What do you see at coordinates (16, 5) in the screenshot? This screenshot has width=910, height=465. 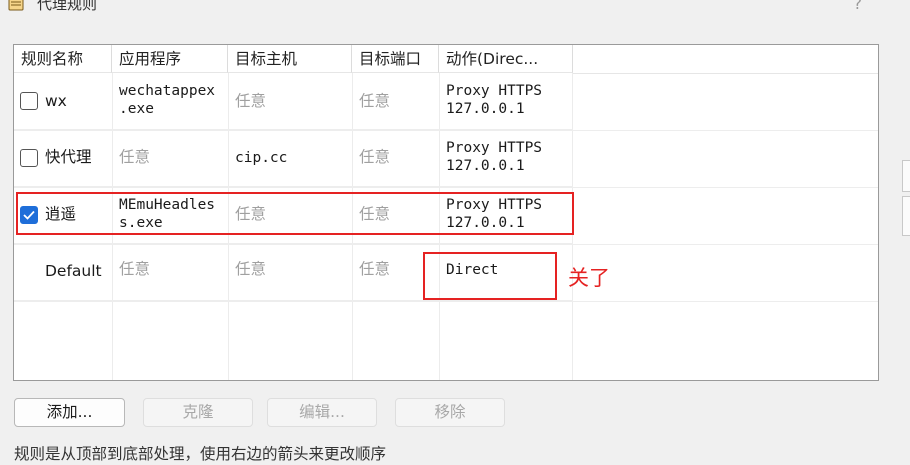 I see `app-icon` at bounding box center [16, 5].